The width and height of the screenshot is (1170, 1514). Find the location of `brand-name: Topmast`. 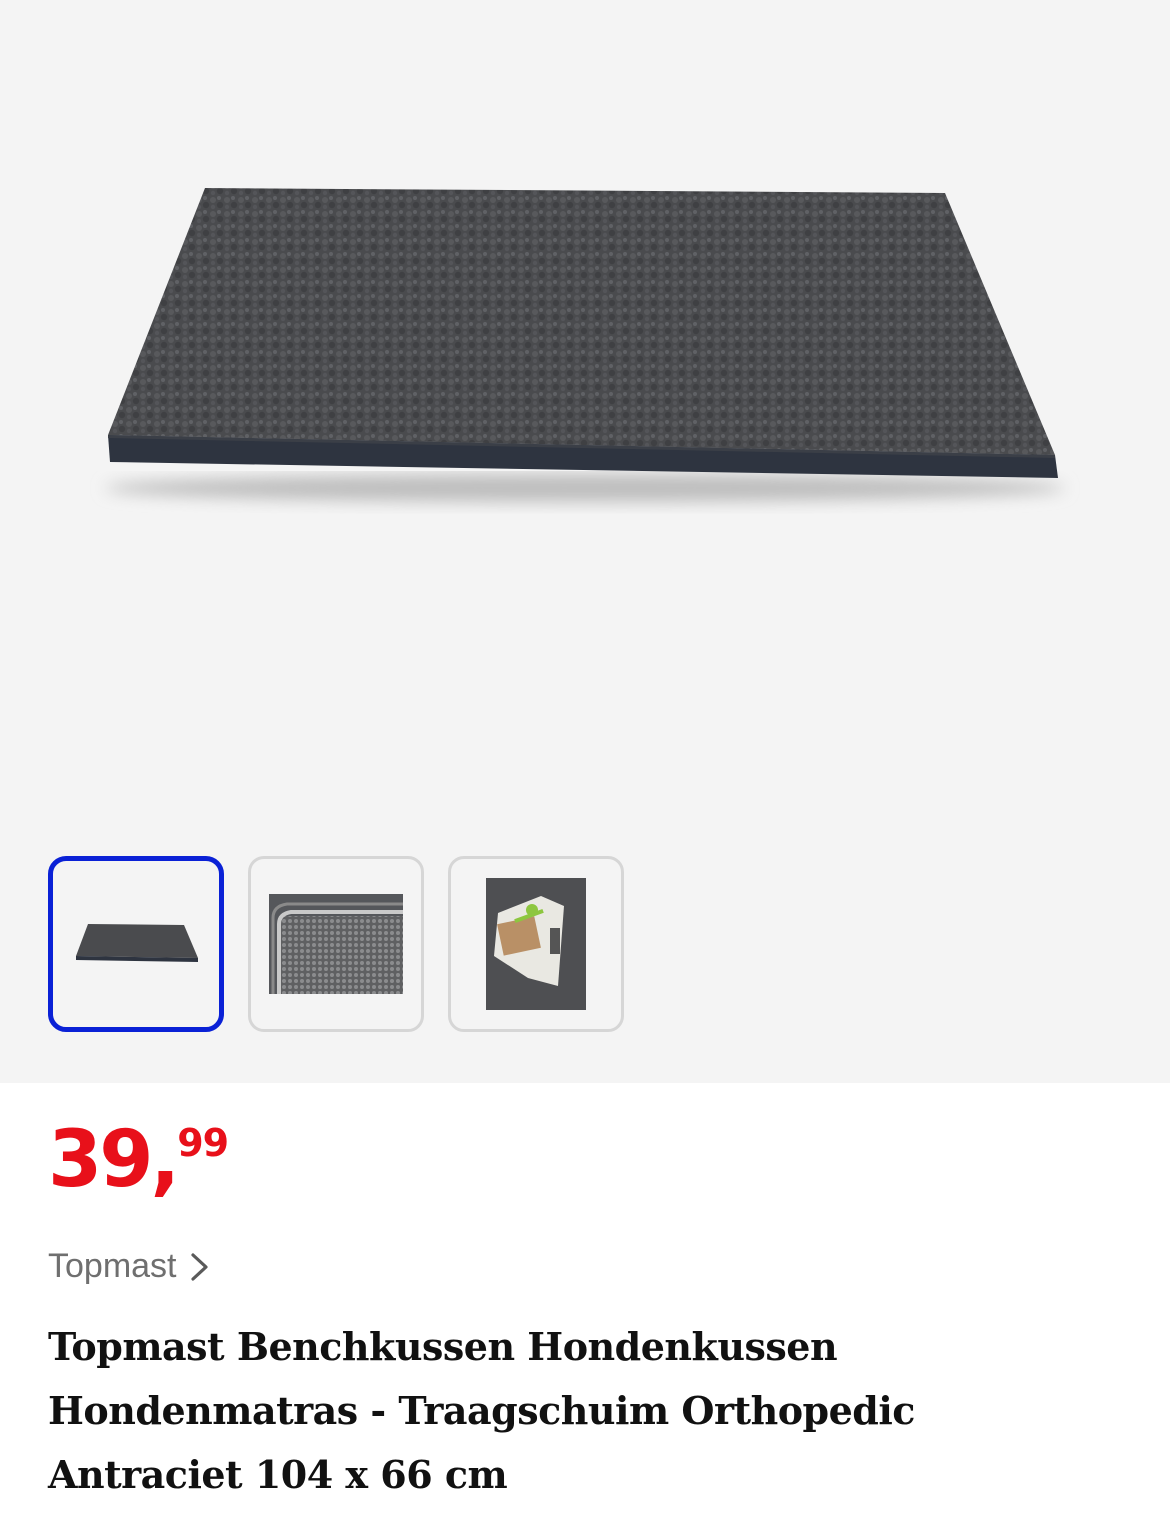

brand-name: Topmast is located at coordinates (112, 1266).